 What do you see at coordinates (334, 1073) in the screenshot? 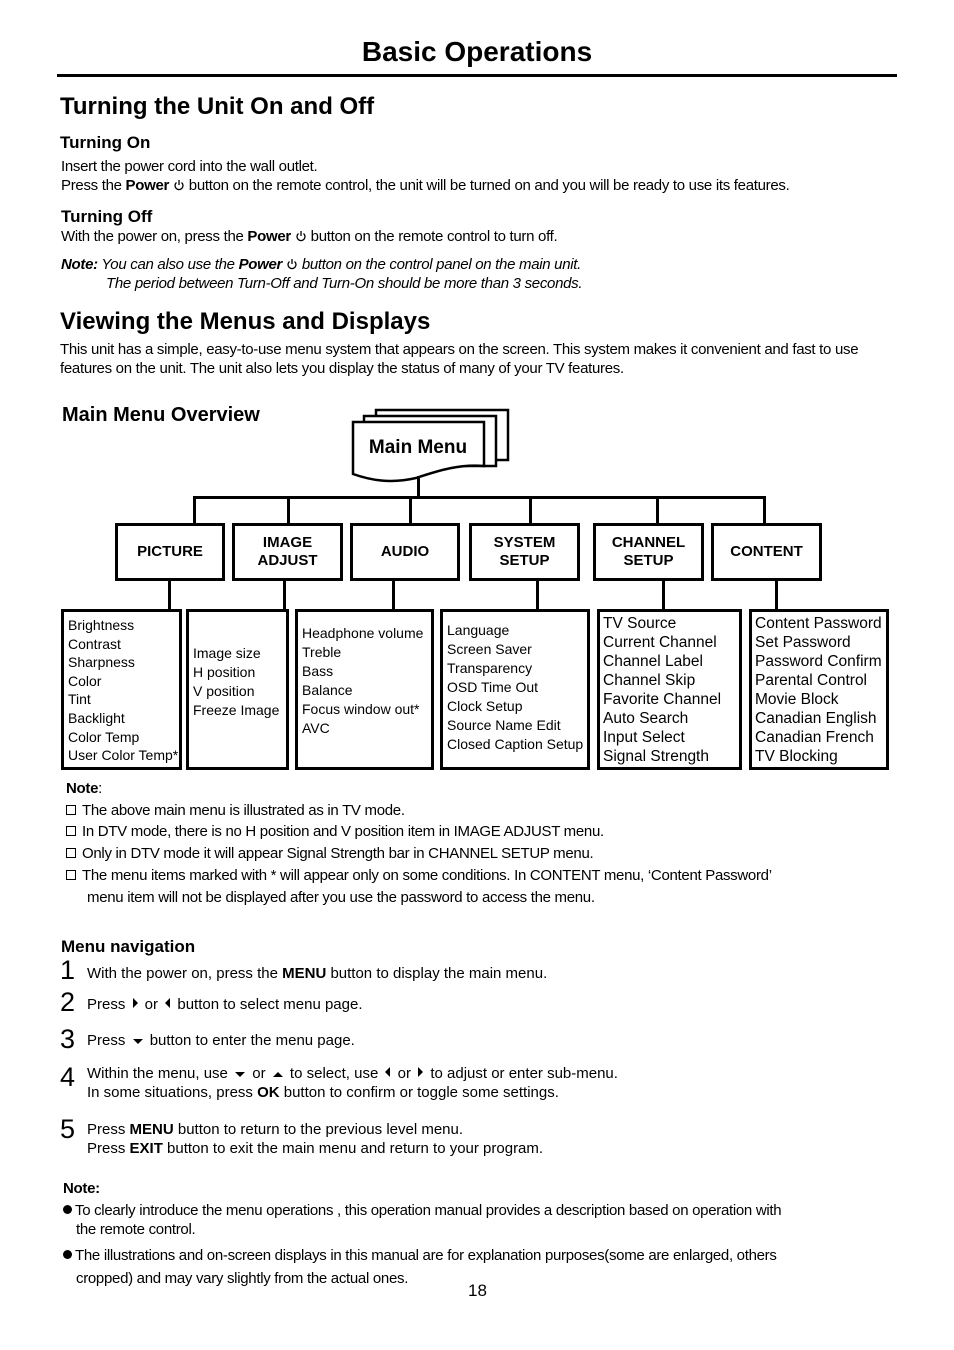
I see `text: to select, use` at bounding box center [334, 1073].